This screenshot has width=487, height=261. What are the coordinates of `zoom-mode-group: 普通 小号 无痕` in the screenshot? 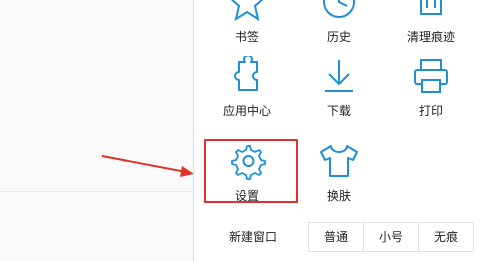 It's located at (391, 237).